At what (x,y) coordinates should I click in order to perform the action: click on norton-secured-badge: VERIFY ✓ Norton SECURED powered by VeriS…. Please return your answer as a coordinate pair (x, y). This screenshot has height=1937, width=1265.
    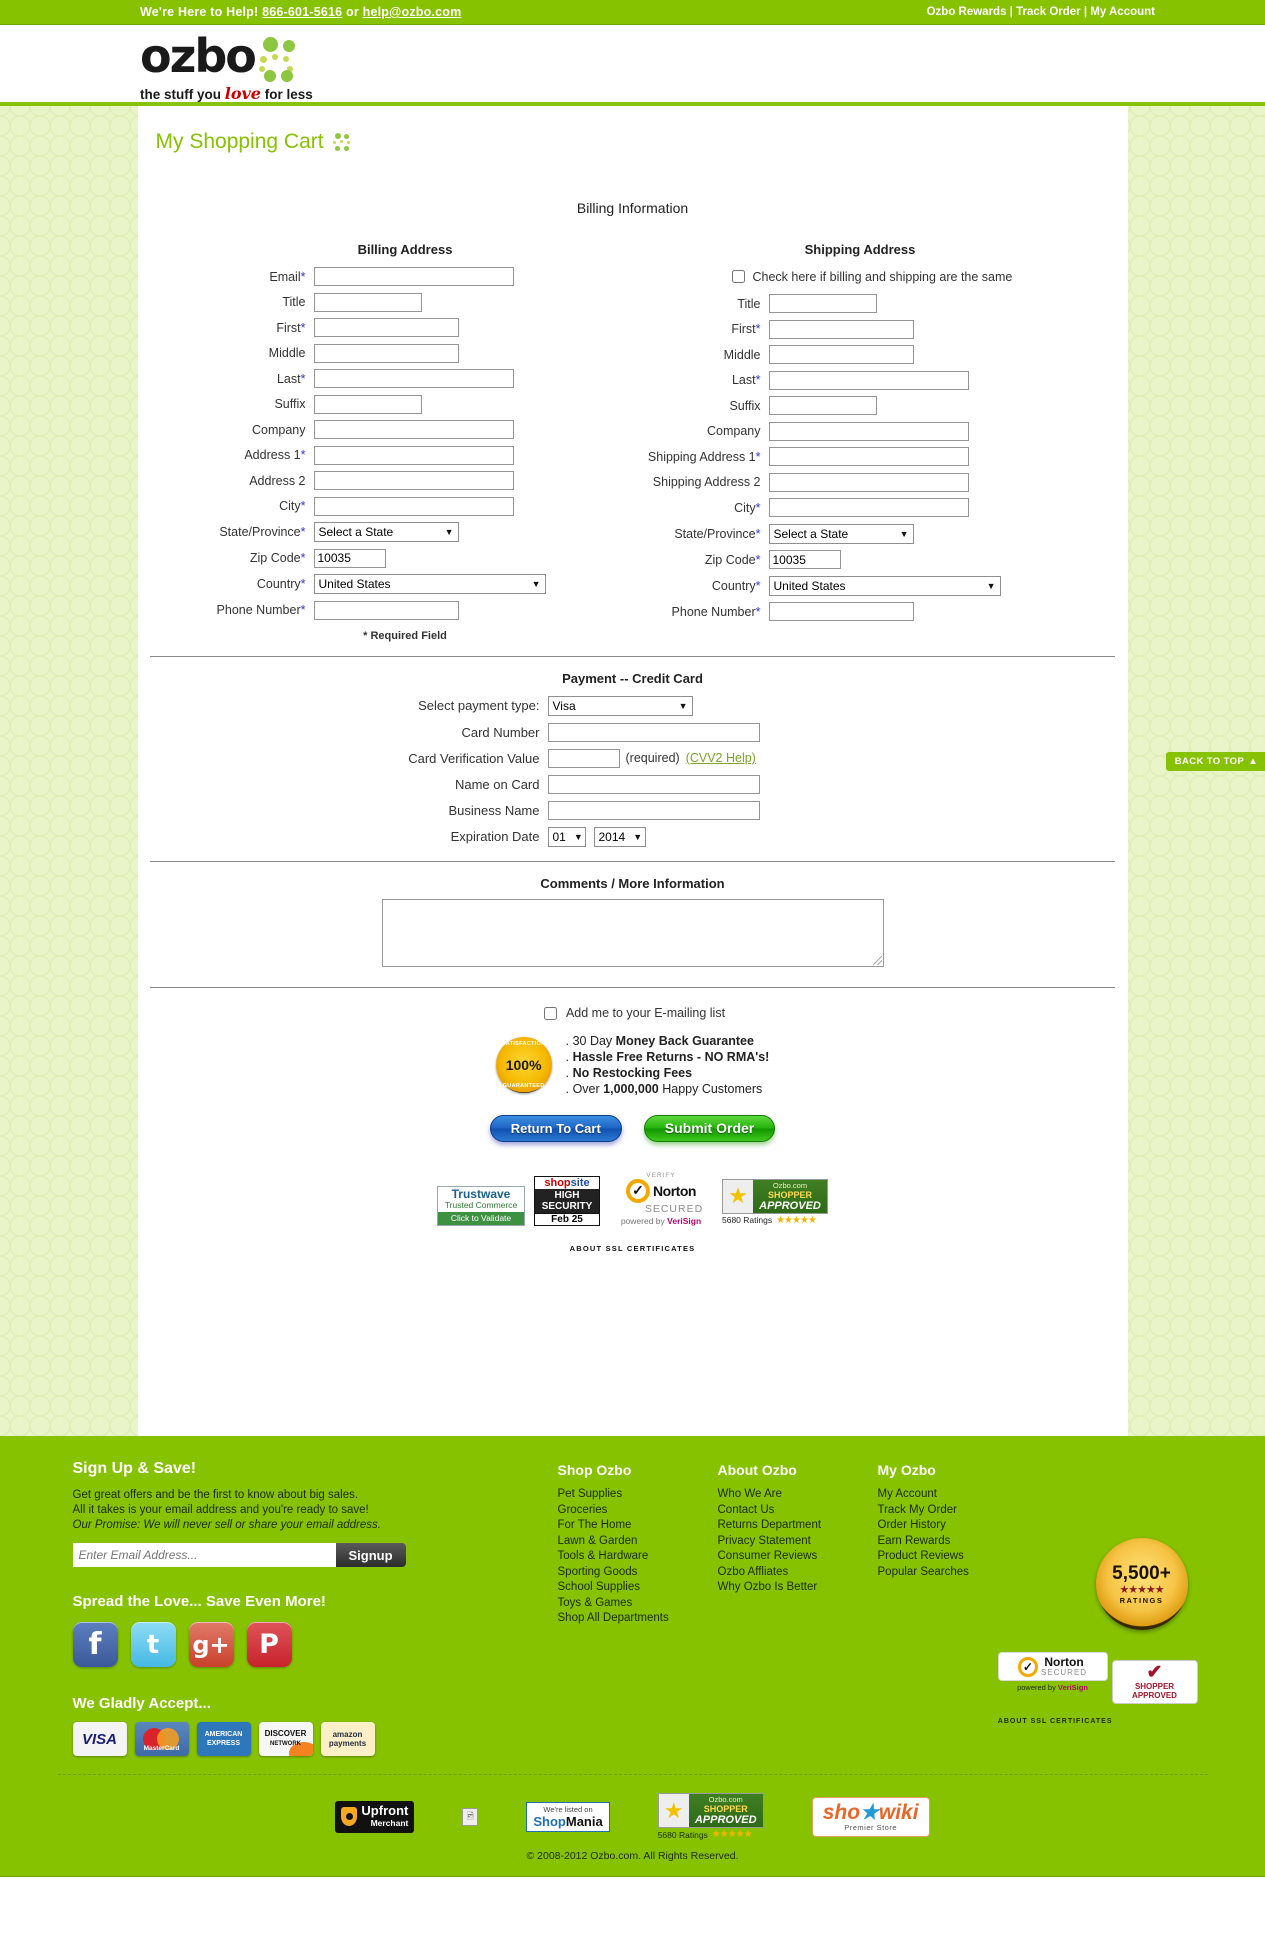
    Looking at the image, I should click on (661, 1199).